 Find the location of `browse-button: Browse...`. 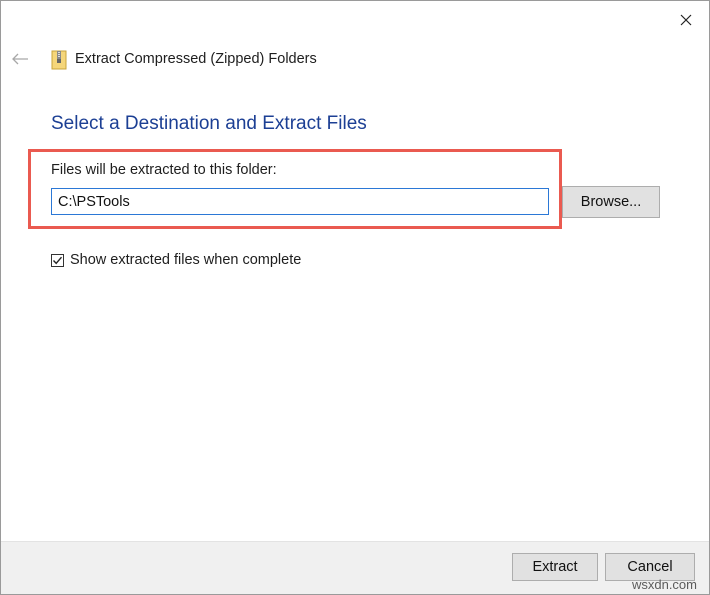

browse-button: Browse... is located at coordinates (611, 202).